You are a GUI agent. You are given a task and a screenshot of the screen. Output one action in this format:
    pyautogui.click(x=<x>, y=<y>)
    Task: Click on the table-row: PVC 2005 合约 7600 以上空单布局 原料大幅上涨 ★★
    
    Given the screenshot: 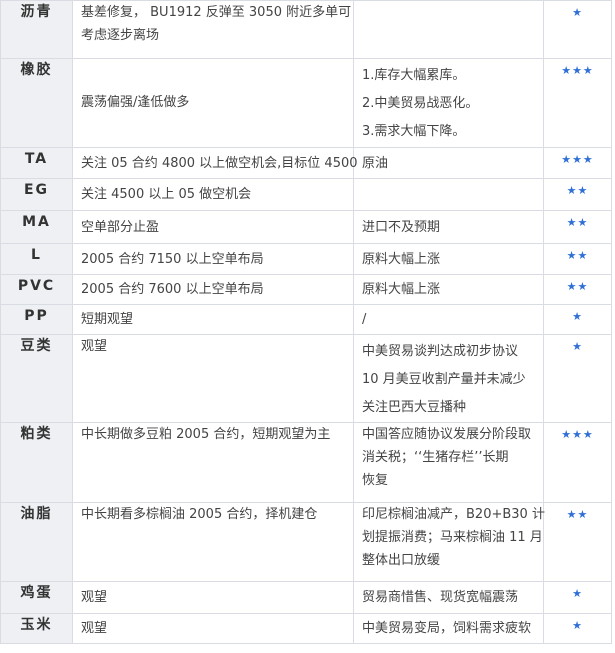 What is the action you would take?
    pyautogui.click(x=306, y=289)
    